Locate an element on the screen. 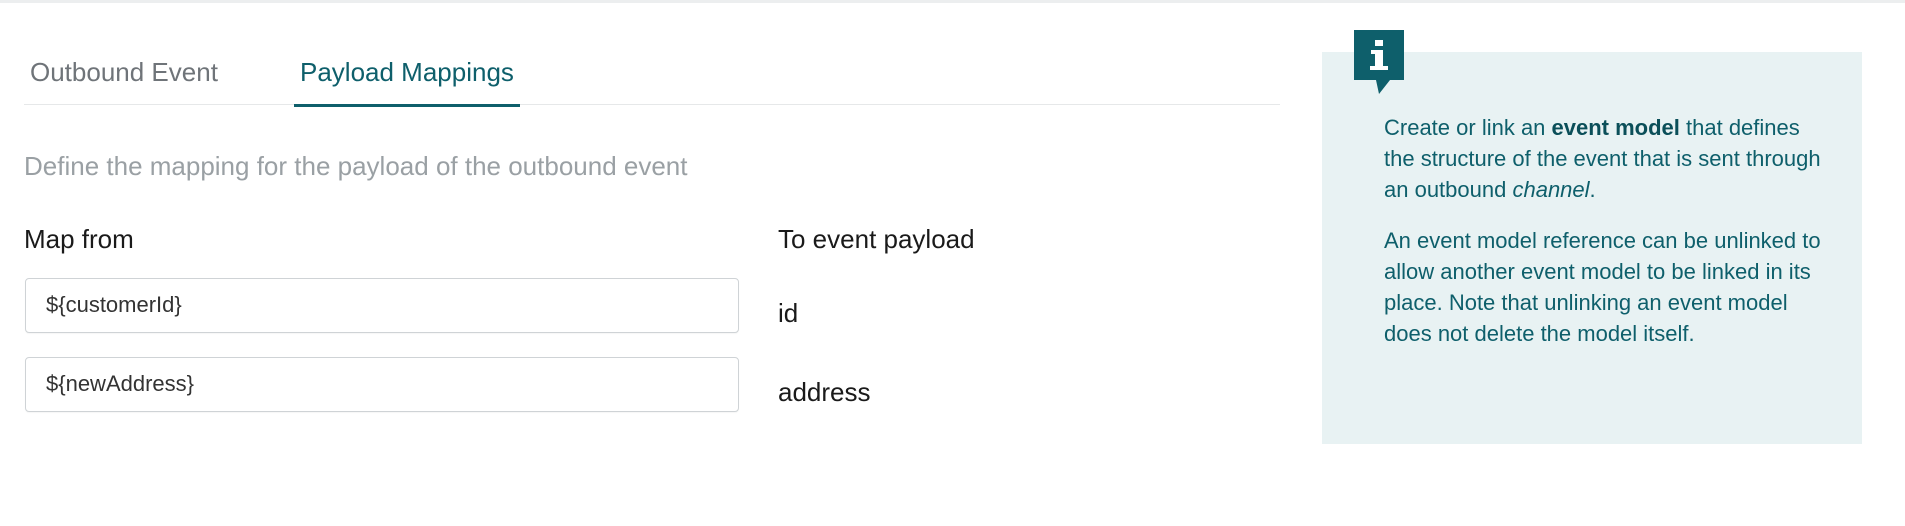 This screenshot has width=1905, height=526. tab-payload-mappings: Payload Mappings is located at coordinates (407, 75).